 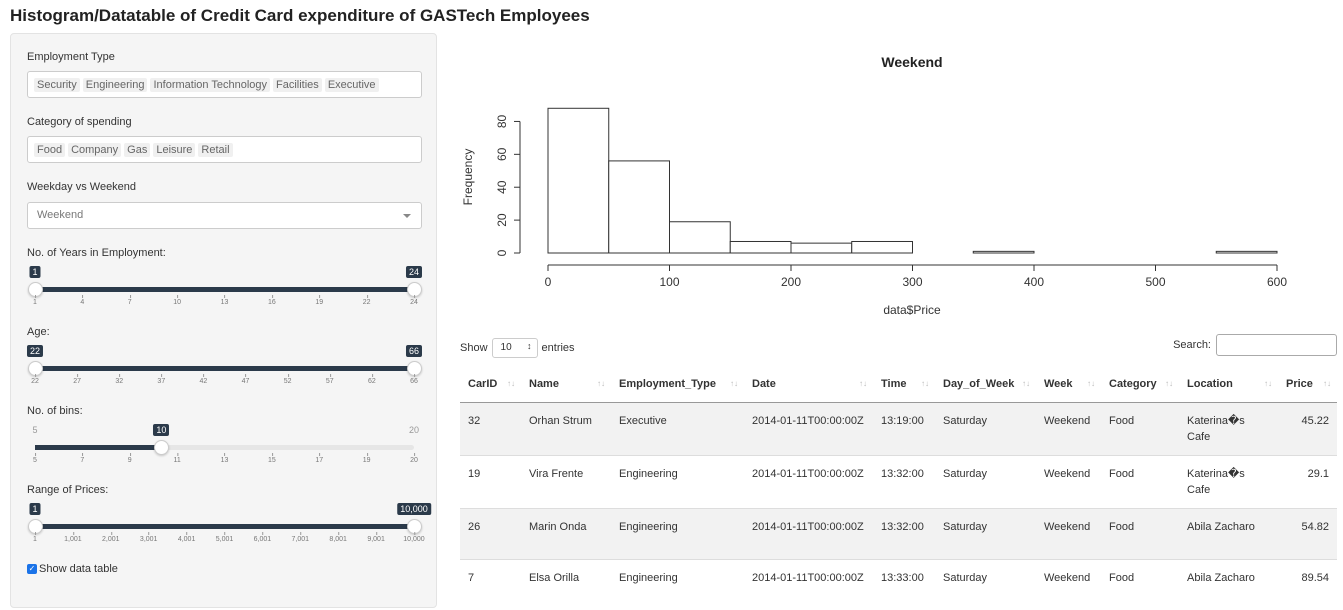 What do you see at coordinates (371, 379) in the screenshot?
I see `slider-tick-label: 62` at bounding box center [371, 379].